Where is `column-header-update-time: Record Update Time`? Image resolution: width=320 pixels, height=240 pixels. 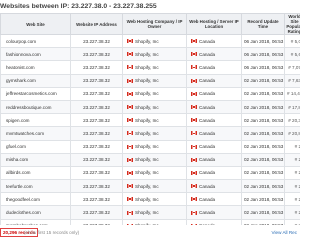 column-header-update-time: Record Update Time is located at coordinates (263, 24).